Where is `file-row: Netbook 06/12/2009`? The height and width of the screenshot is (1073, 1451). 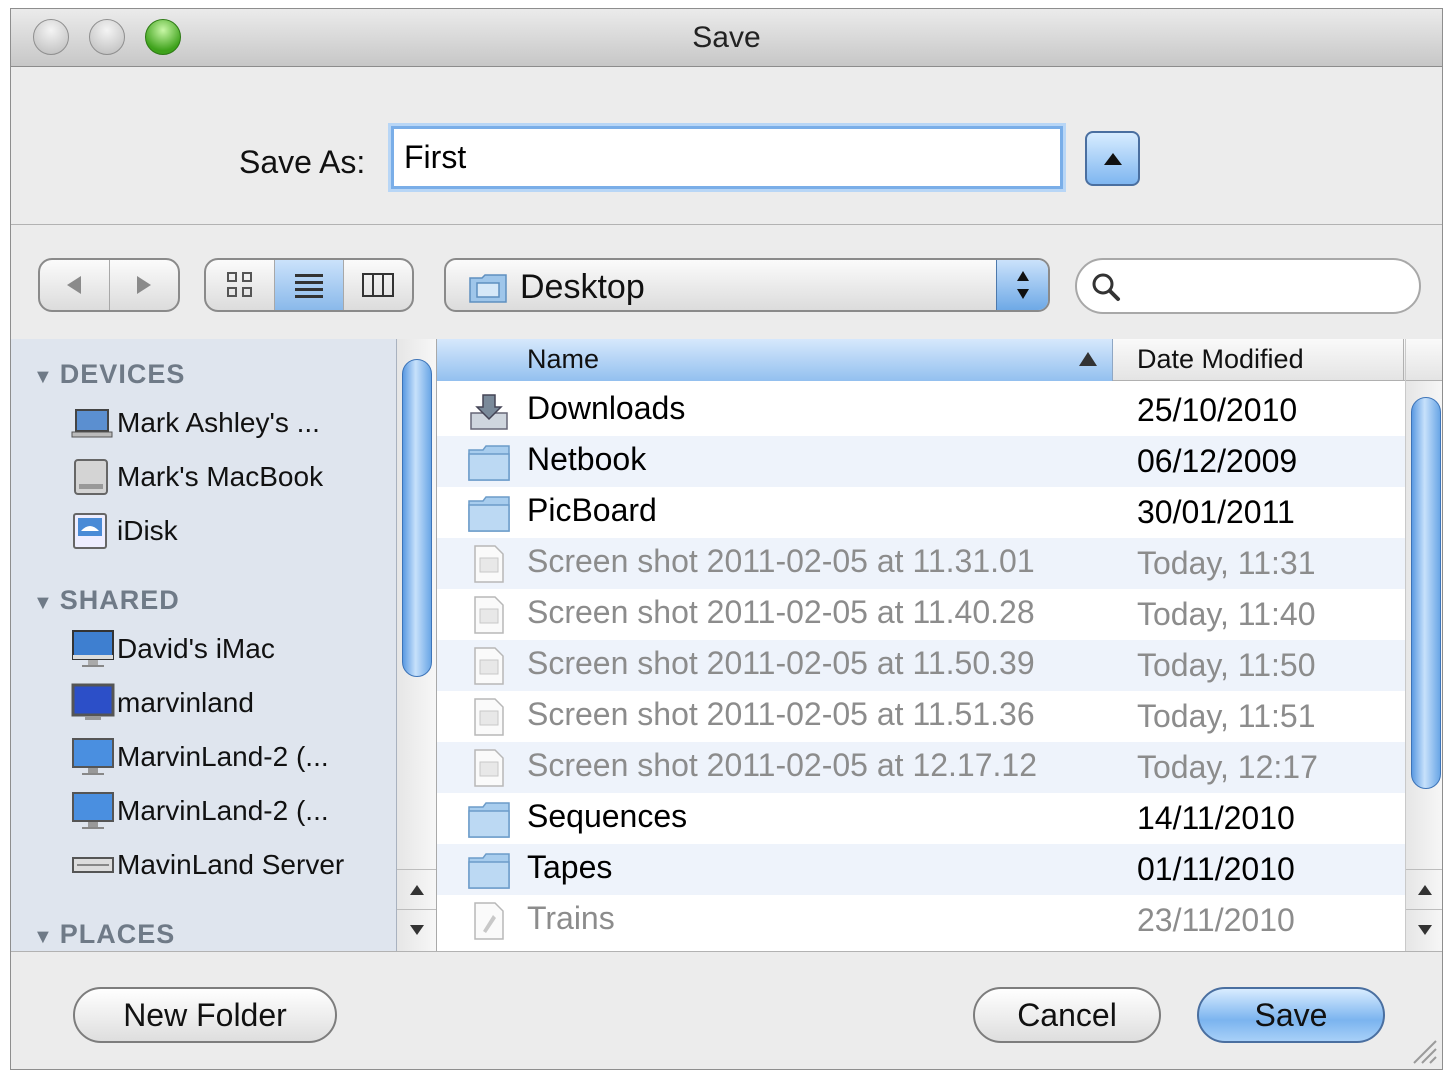
file-row: Netbook 06/12/2009 is located at coordinates (921, 461).